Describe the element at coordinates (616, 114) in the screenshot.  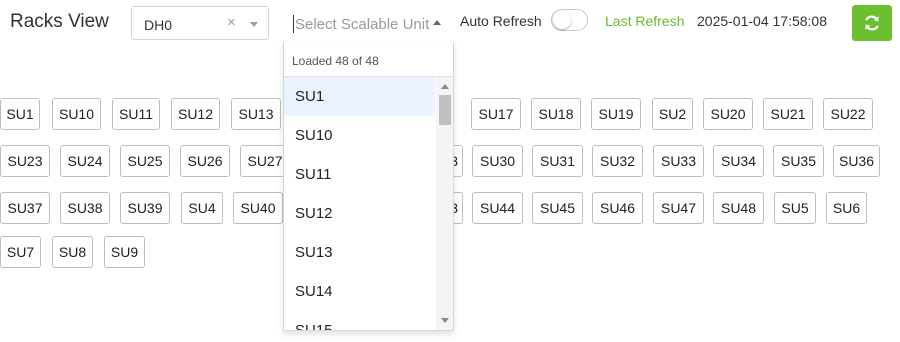
I see `su-chip: SU19` at that location.